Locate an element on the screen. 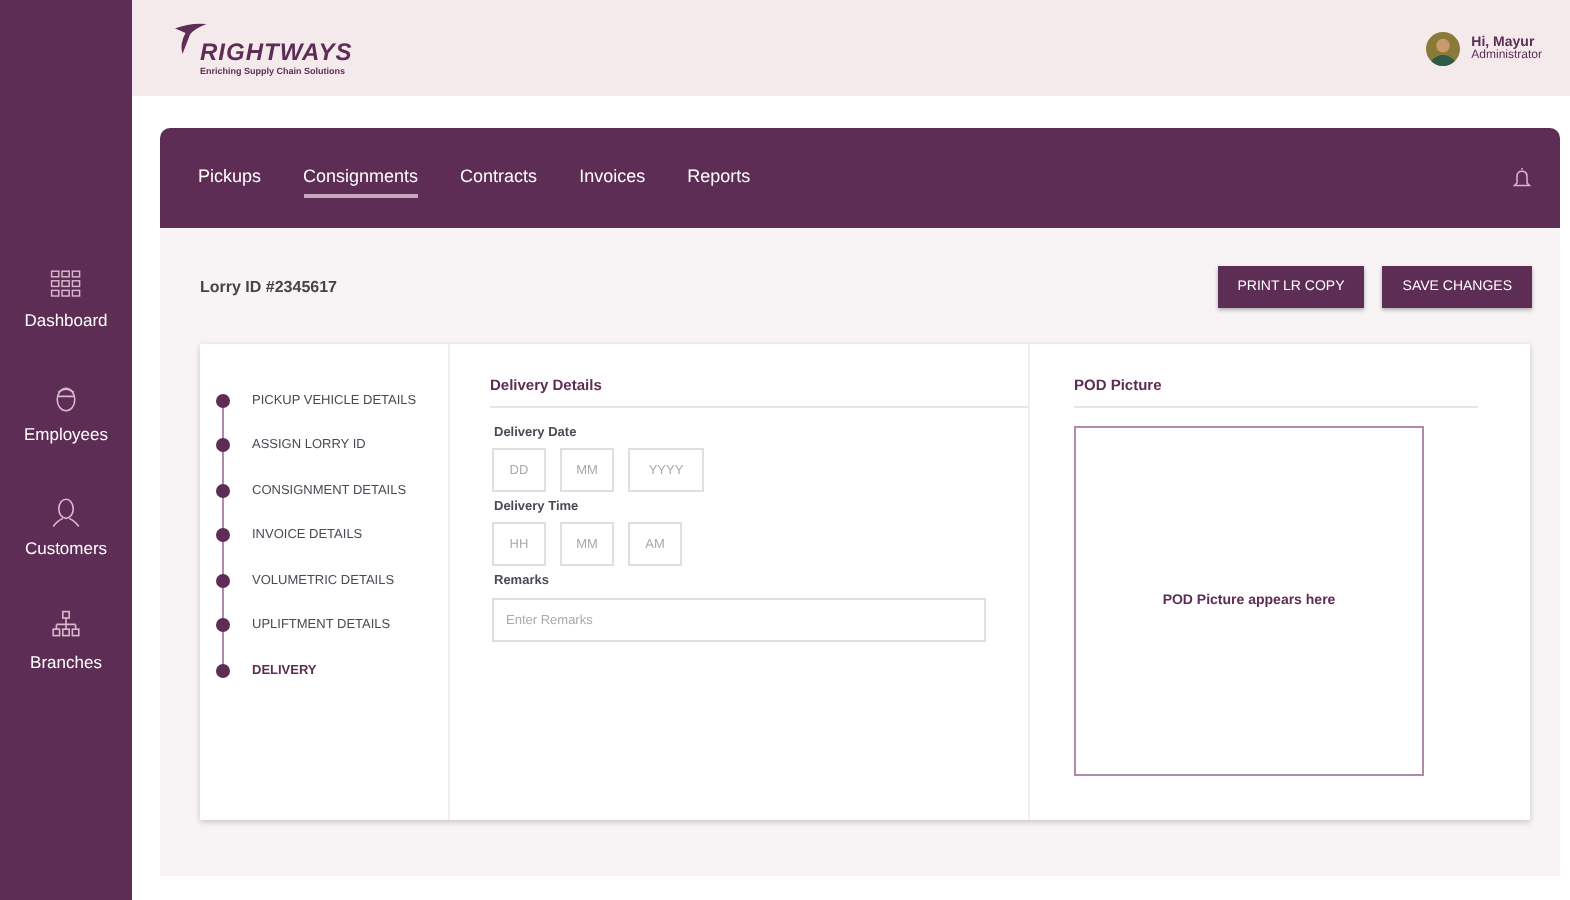  nav-tab: Invoices is located at coordinates (612, 178).